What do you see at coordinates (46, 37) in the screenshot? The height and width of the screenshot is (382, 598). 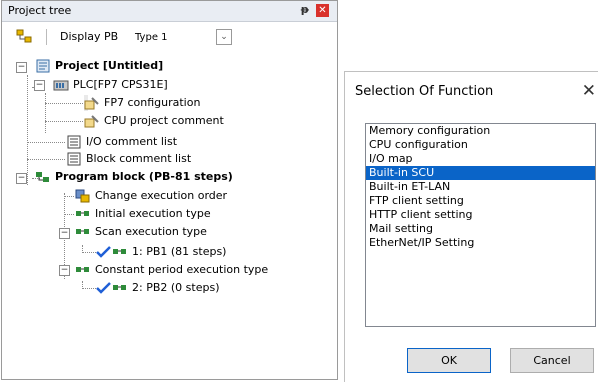 I see `toolbar-divider` at bounding box center [46, 37].